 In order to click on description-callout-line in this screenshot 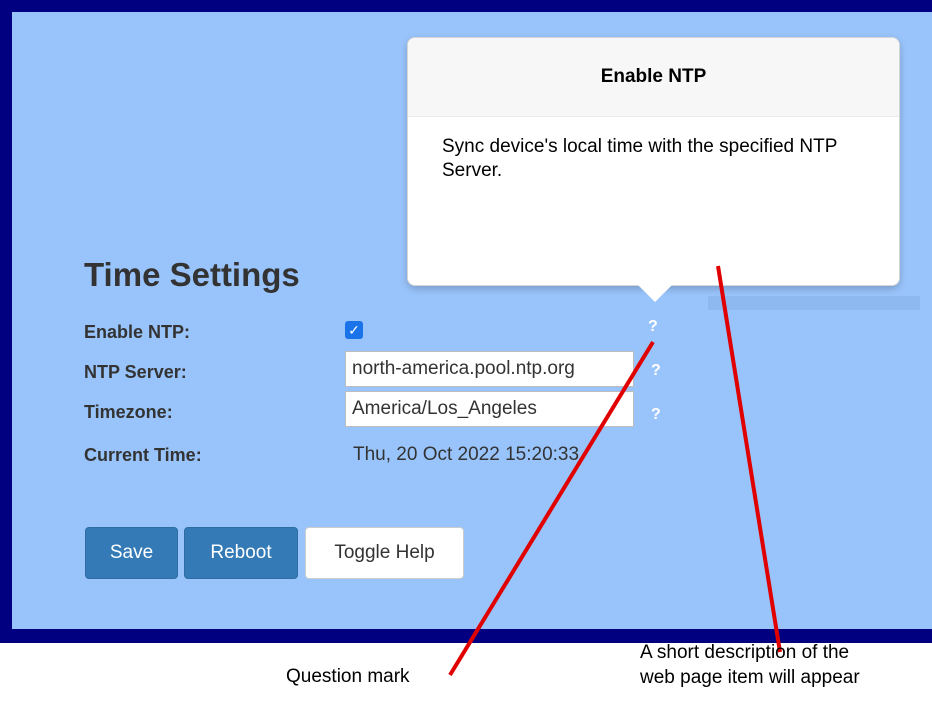, I will do `click(749, 459)`.